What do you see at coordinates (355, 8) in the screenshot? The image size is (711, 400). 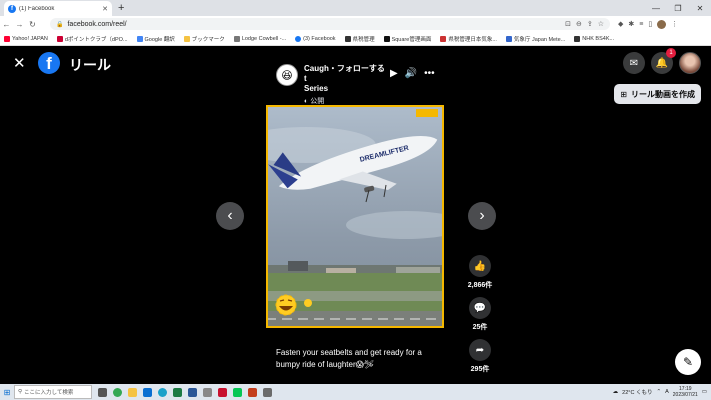 I see `browser-tab-bar: f (1) Facebook ✕ + — ❐ ✕` at bounding box center [355, 8].